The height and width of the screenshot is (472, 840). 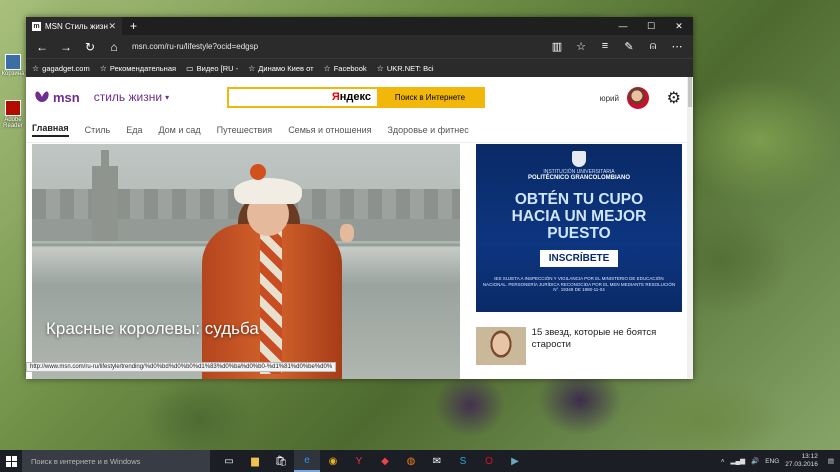 What do you see at coordinates (90, 46) in the screenshot?
I see `refresh-icon: ↻` at bounding box center [90, 46].